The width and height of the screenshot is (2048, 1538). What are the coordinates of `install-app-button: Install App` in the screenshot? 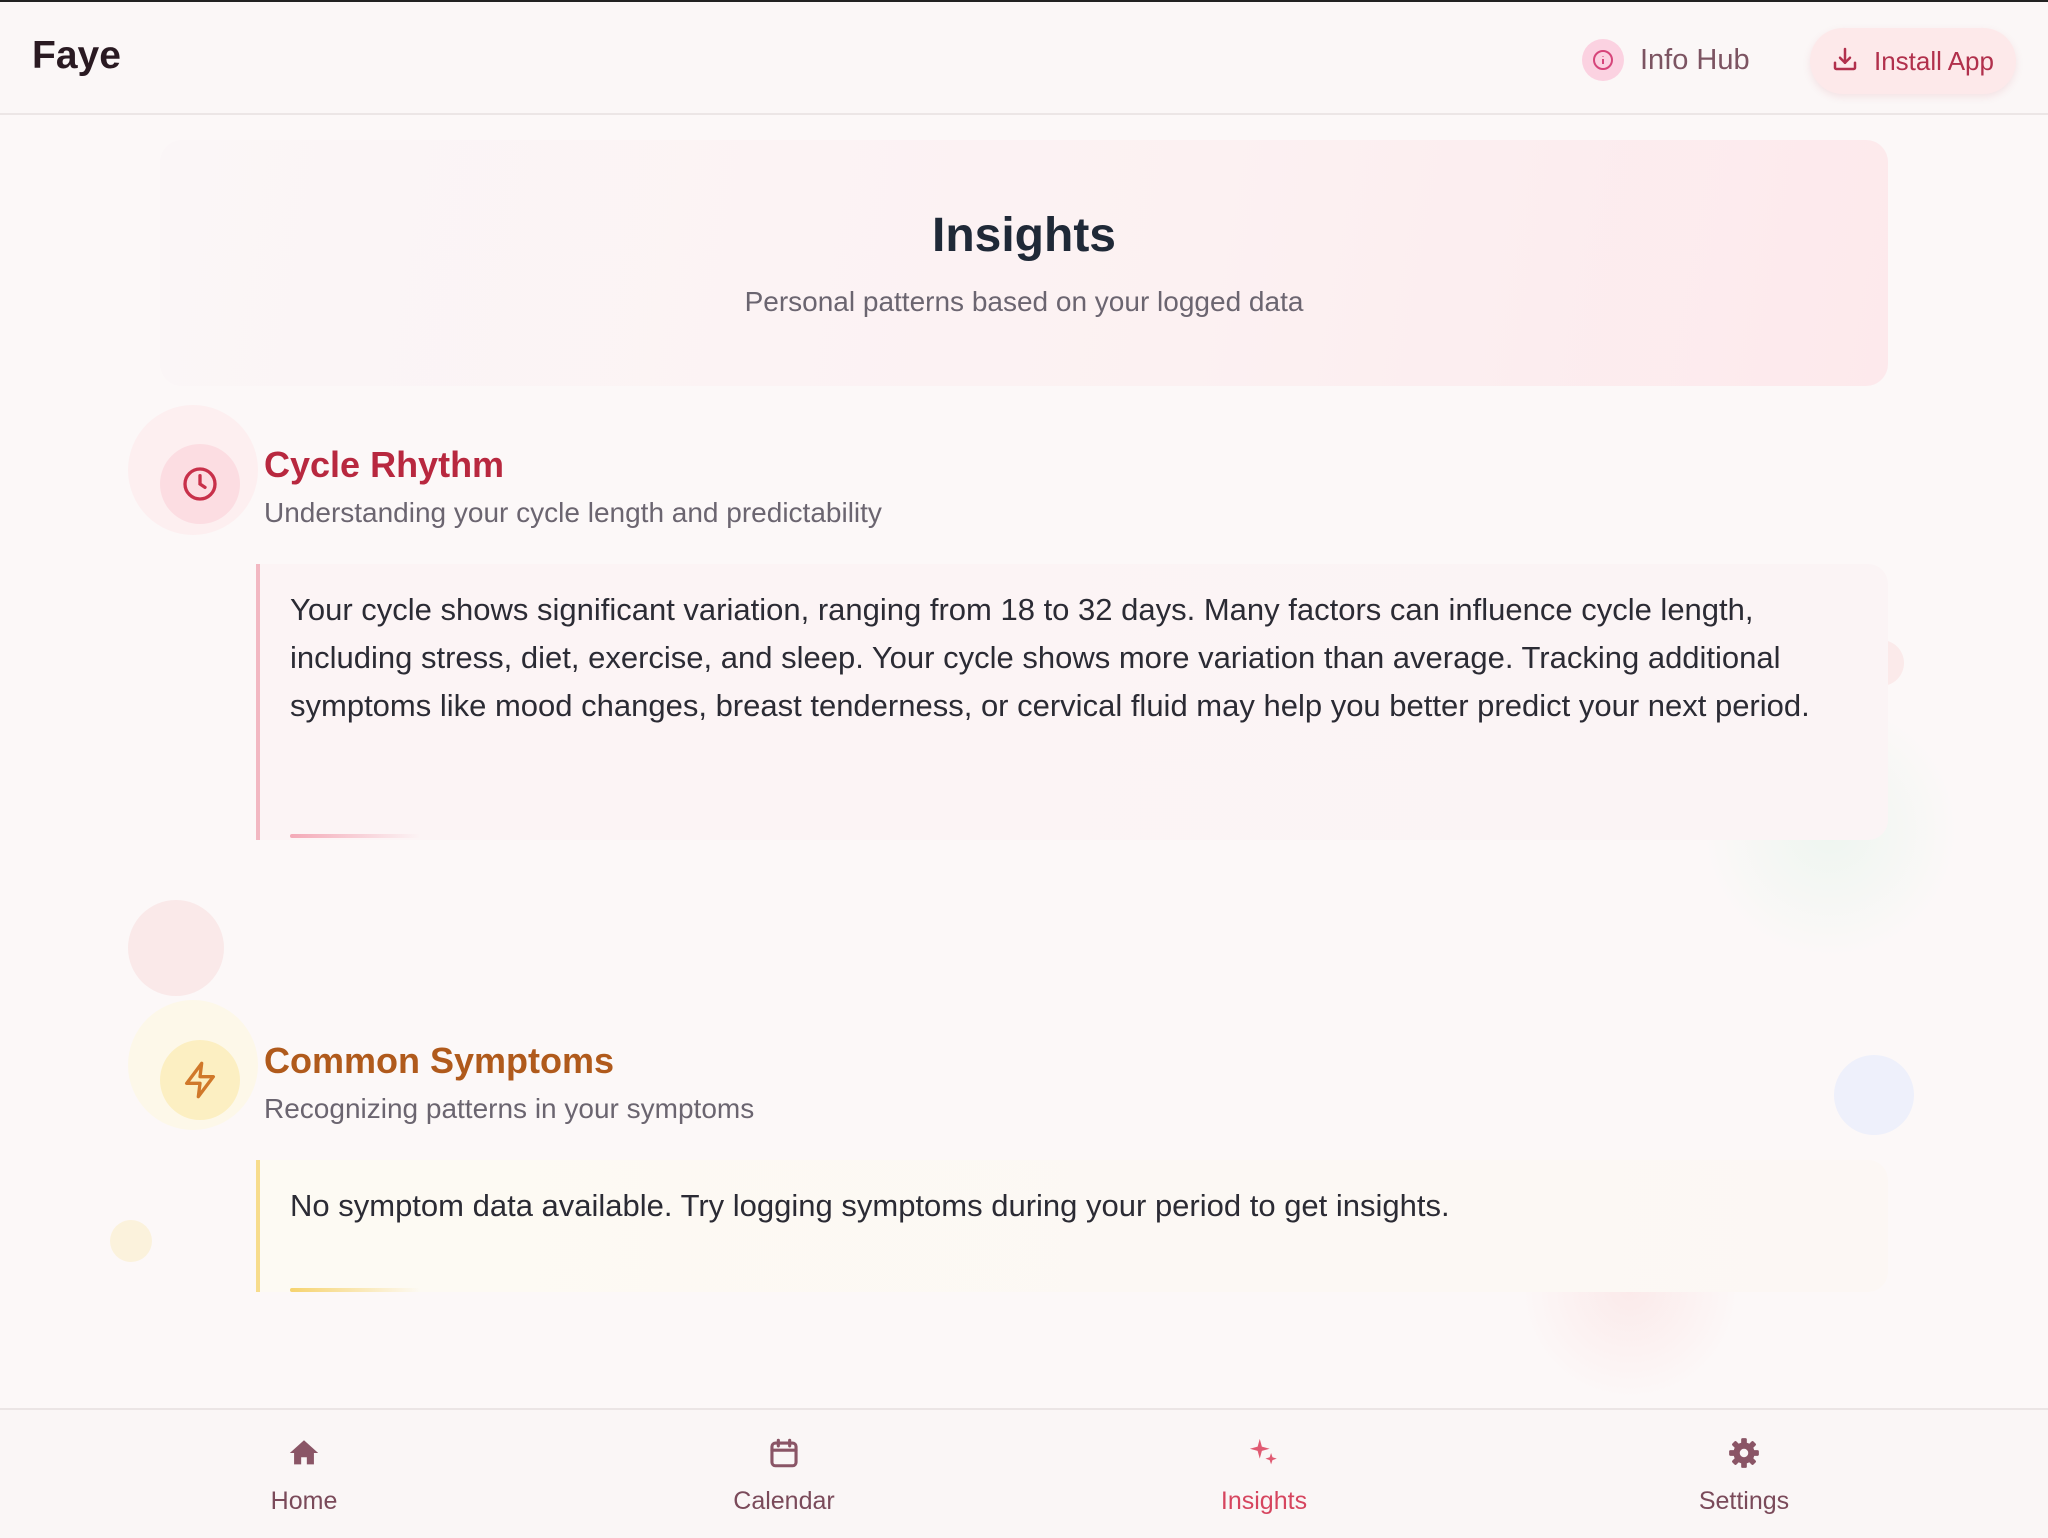 It's located at (1913, 61).